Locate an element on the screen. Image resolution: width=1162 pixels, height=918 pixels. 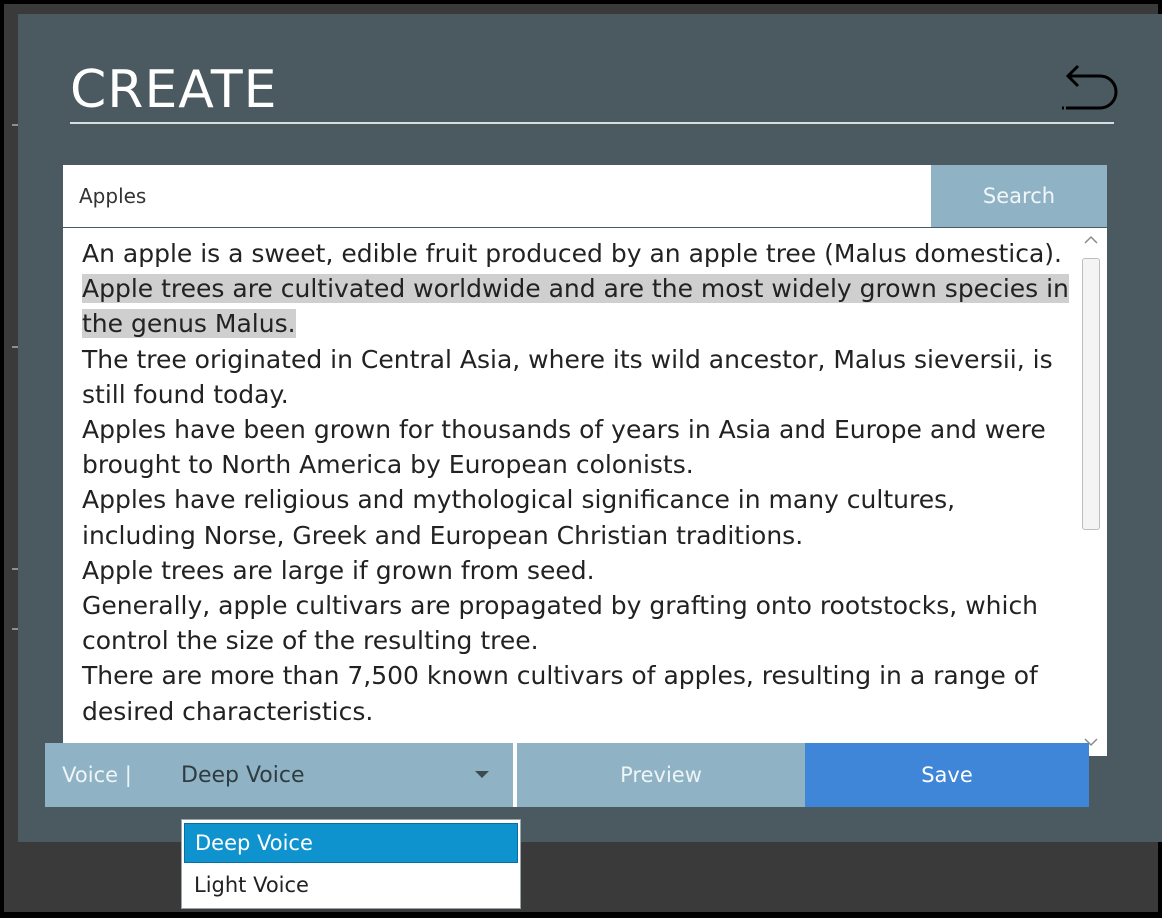
back-button is located at coordinates (1088, 86).